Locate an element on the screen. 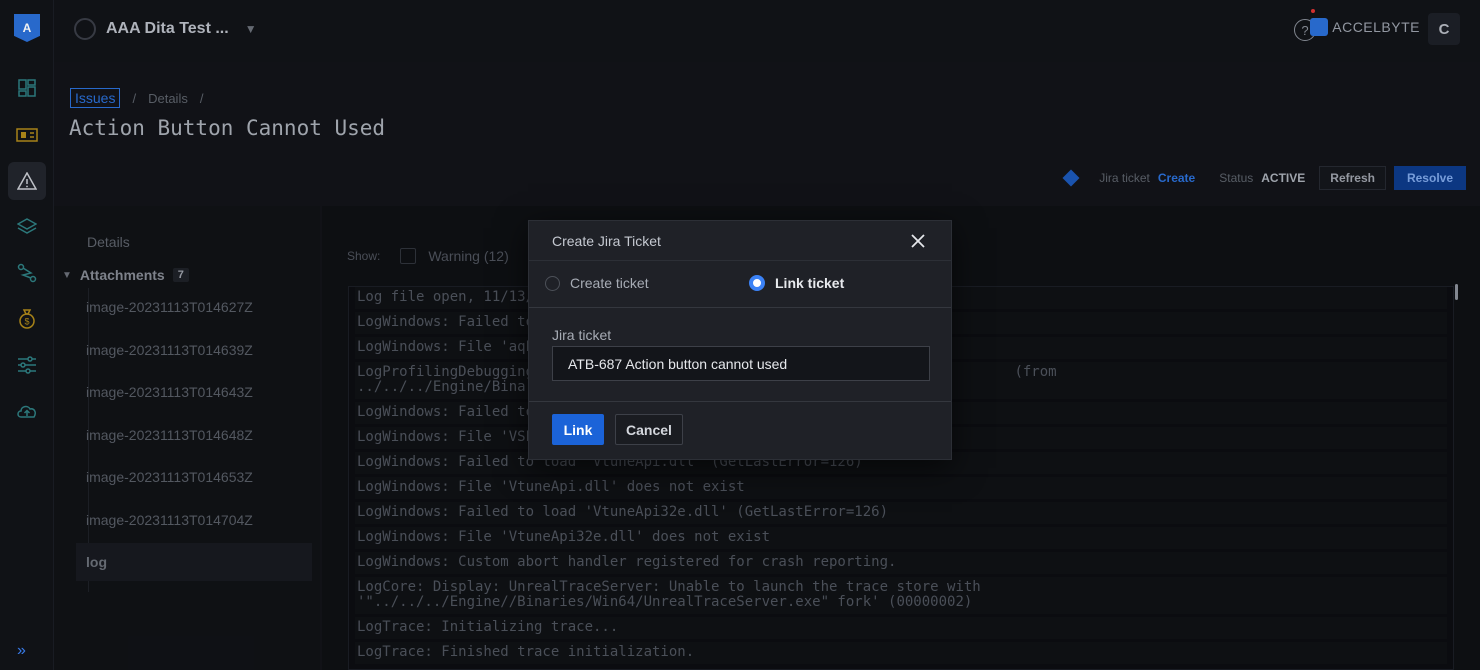 This screenshot has height=670, width=1480. create-ticket-radio: Create ticket is located at coordinates (597, 283).